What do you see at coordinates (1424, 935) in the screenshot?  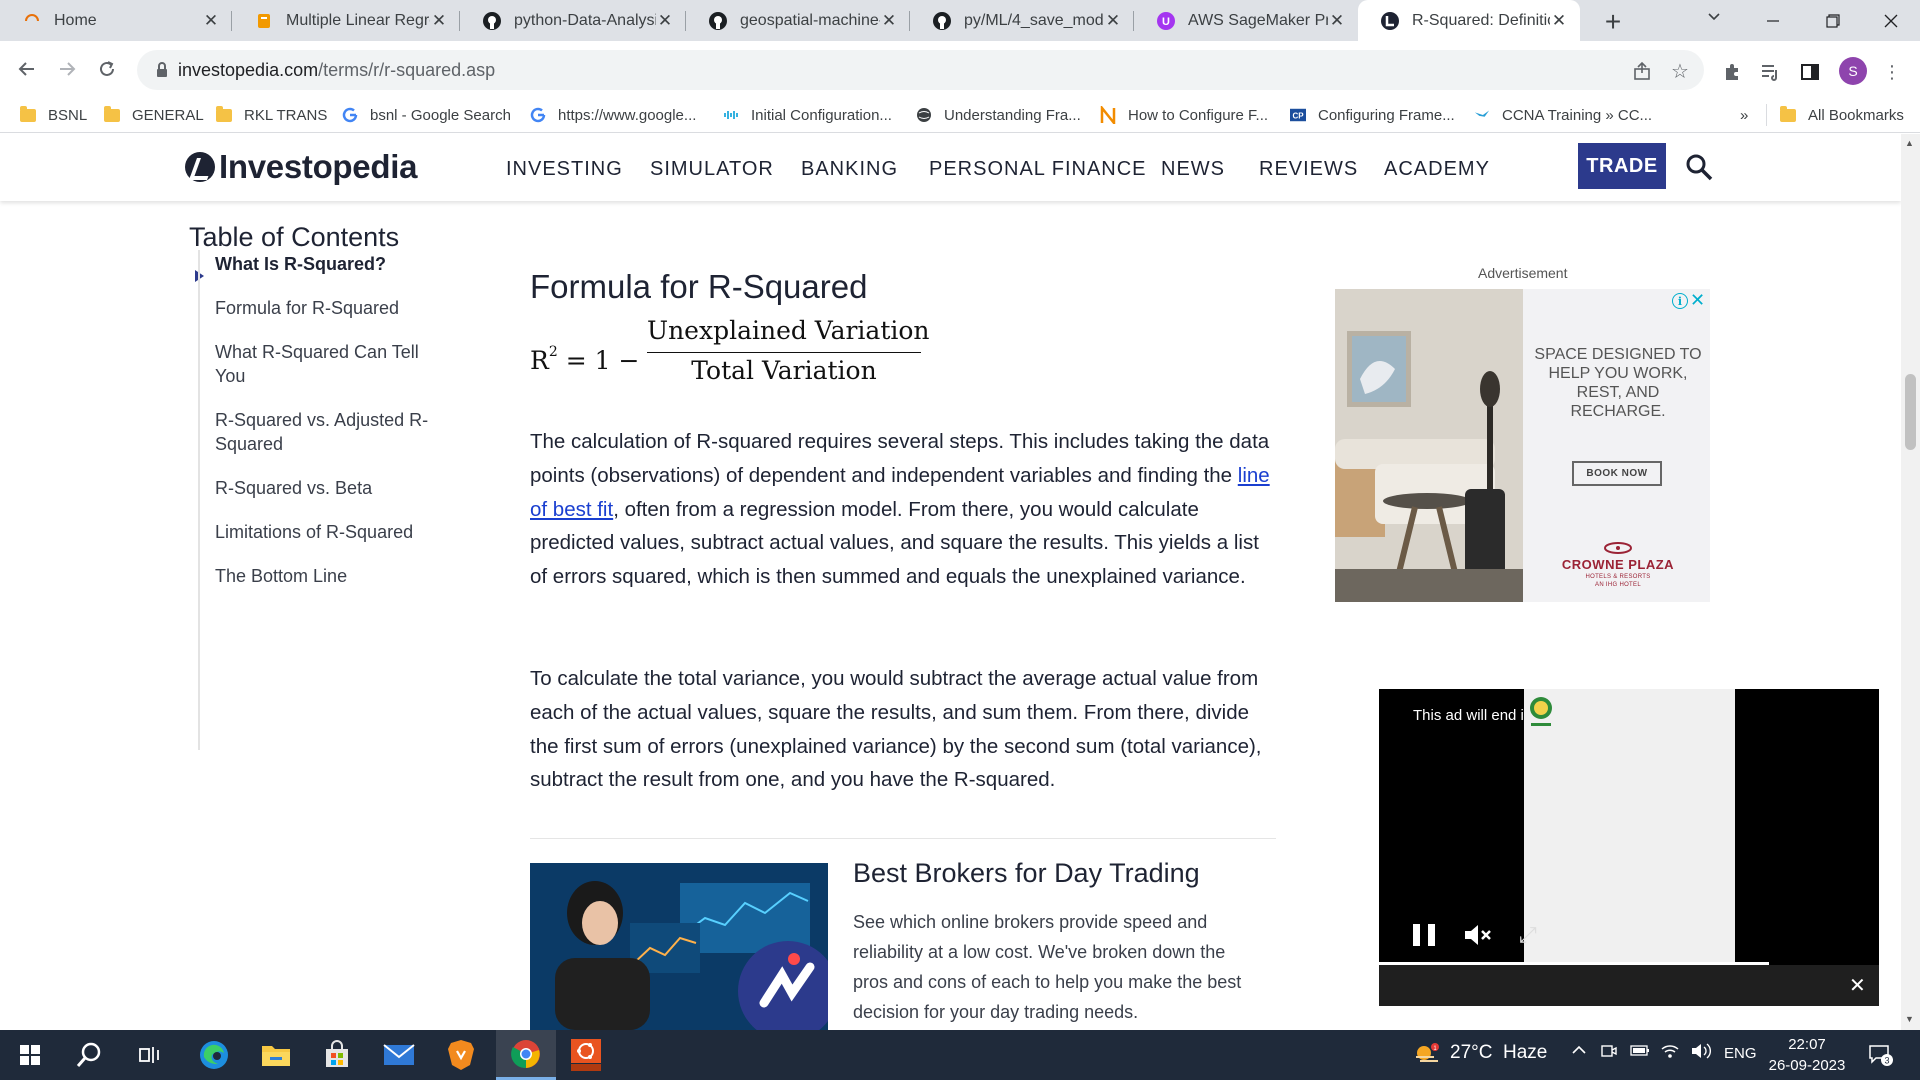 I see `pause-icon` at bounding box center [1424, 935].